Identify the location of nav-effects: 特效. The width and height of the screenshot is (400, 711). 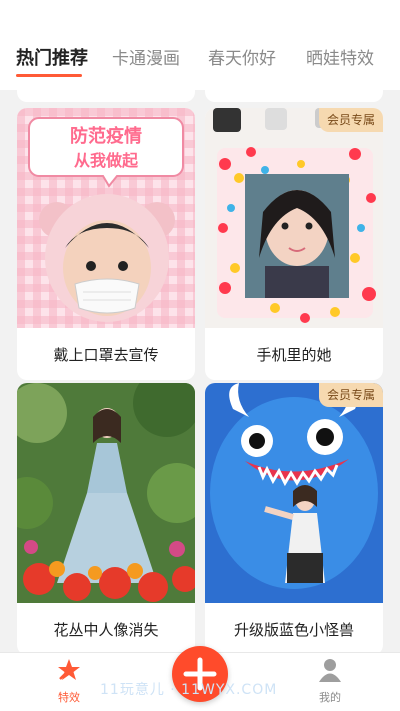
(69, 681).